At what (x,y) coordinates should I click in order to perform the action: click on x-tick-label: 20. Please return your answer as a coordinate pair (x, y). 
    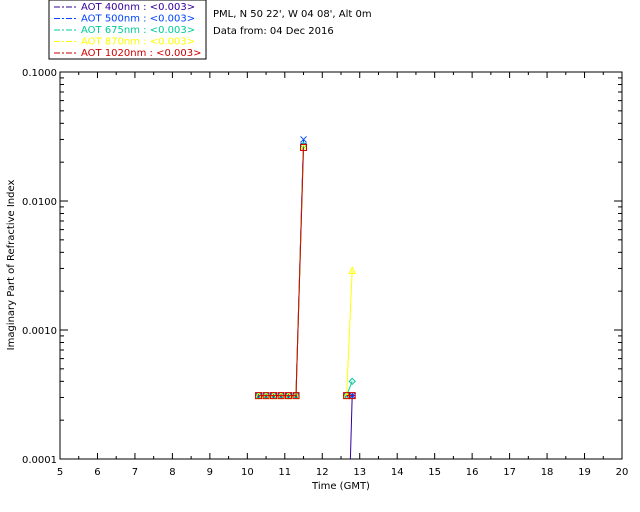
    Looking at the image, I should click on (622, 472).